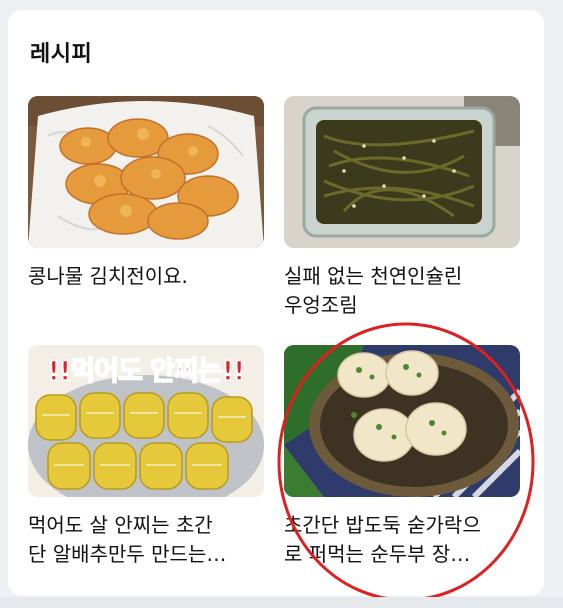 Image resolution: width=563 pixels, height=608 pixels. Describe the element at coordinates (146, 421) in the screenshot. I see `napa-dumpling-thumbnail: !!먹어도 안찌는!!` at that location.